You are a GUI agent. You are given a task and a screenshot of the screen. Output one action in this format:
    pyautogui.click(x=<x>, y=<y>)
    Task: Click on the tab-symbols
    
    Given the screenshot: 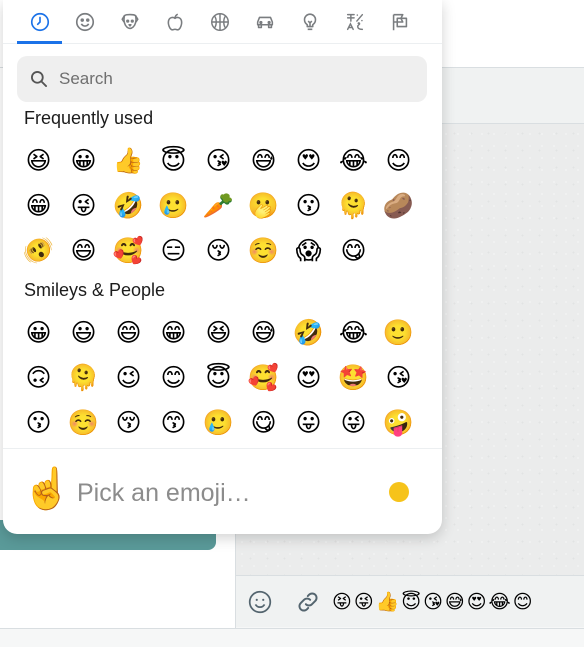 What is the action you would take?
    pyautogui.click(x=354, y=22)
    